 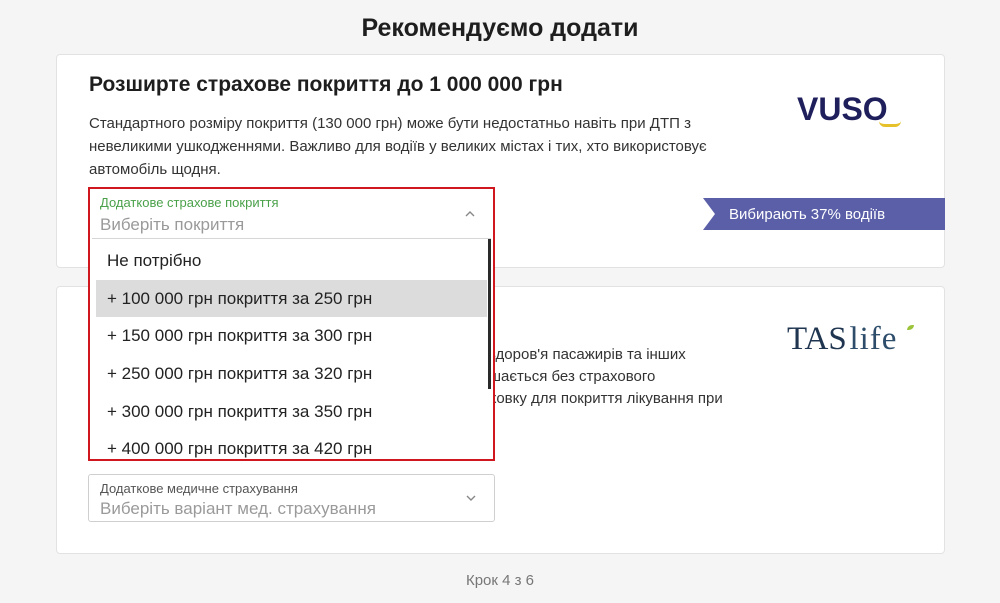 What do you see at coordinates (890, 124) in the screenshot?
I see `logo-swoosh-icon` at bounding box center [890, 124].